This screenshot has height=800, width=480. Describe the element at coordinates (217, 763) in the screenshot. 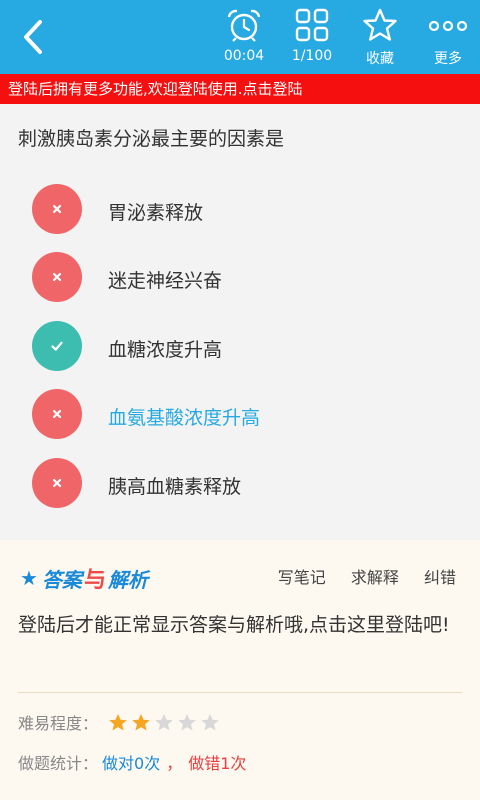

I see `stats-wrong: 做错1次` at that location.